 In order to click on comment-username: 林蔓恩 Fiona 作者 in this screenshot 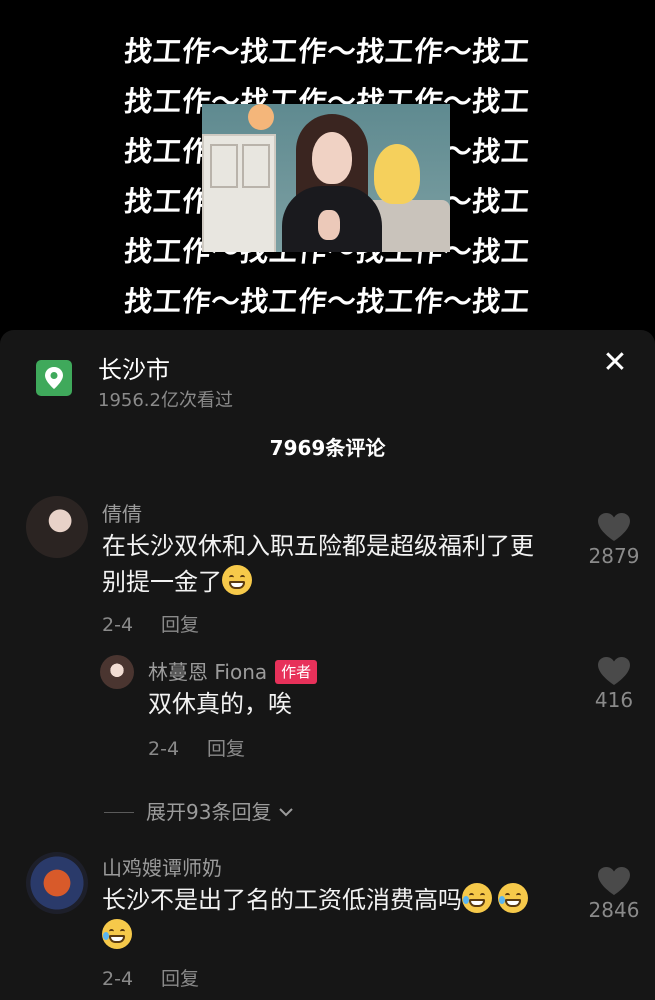, I will do `click(233, 670)`.